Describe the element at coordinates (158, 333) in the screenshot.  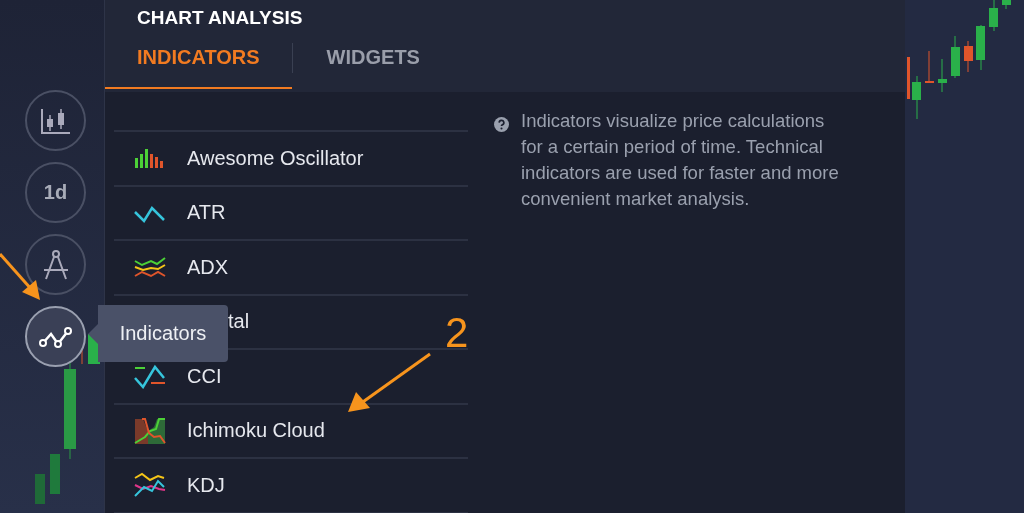
I see `tooltip: Indicators` at that location.